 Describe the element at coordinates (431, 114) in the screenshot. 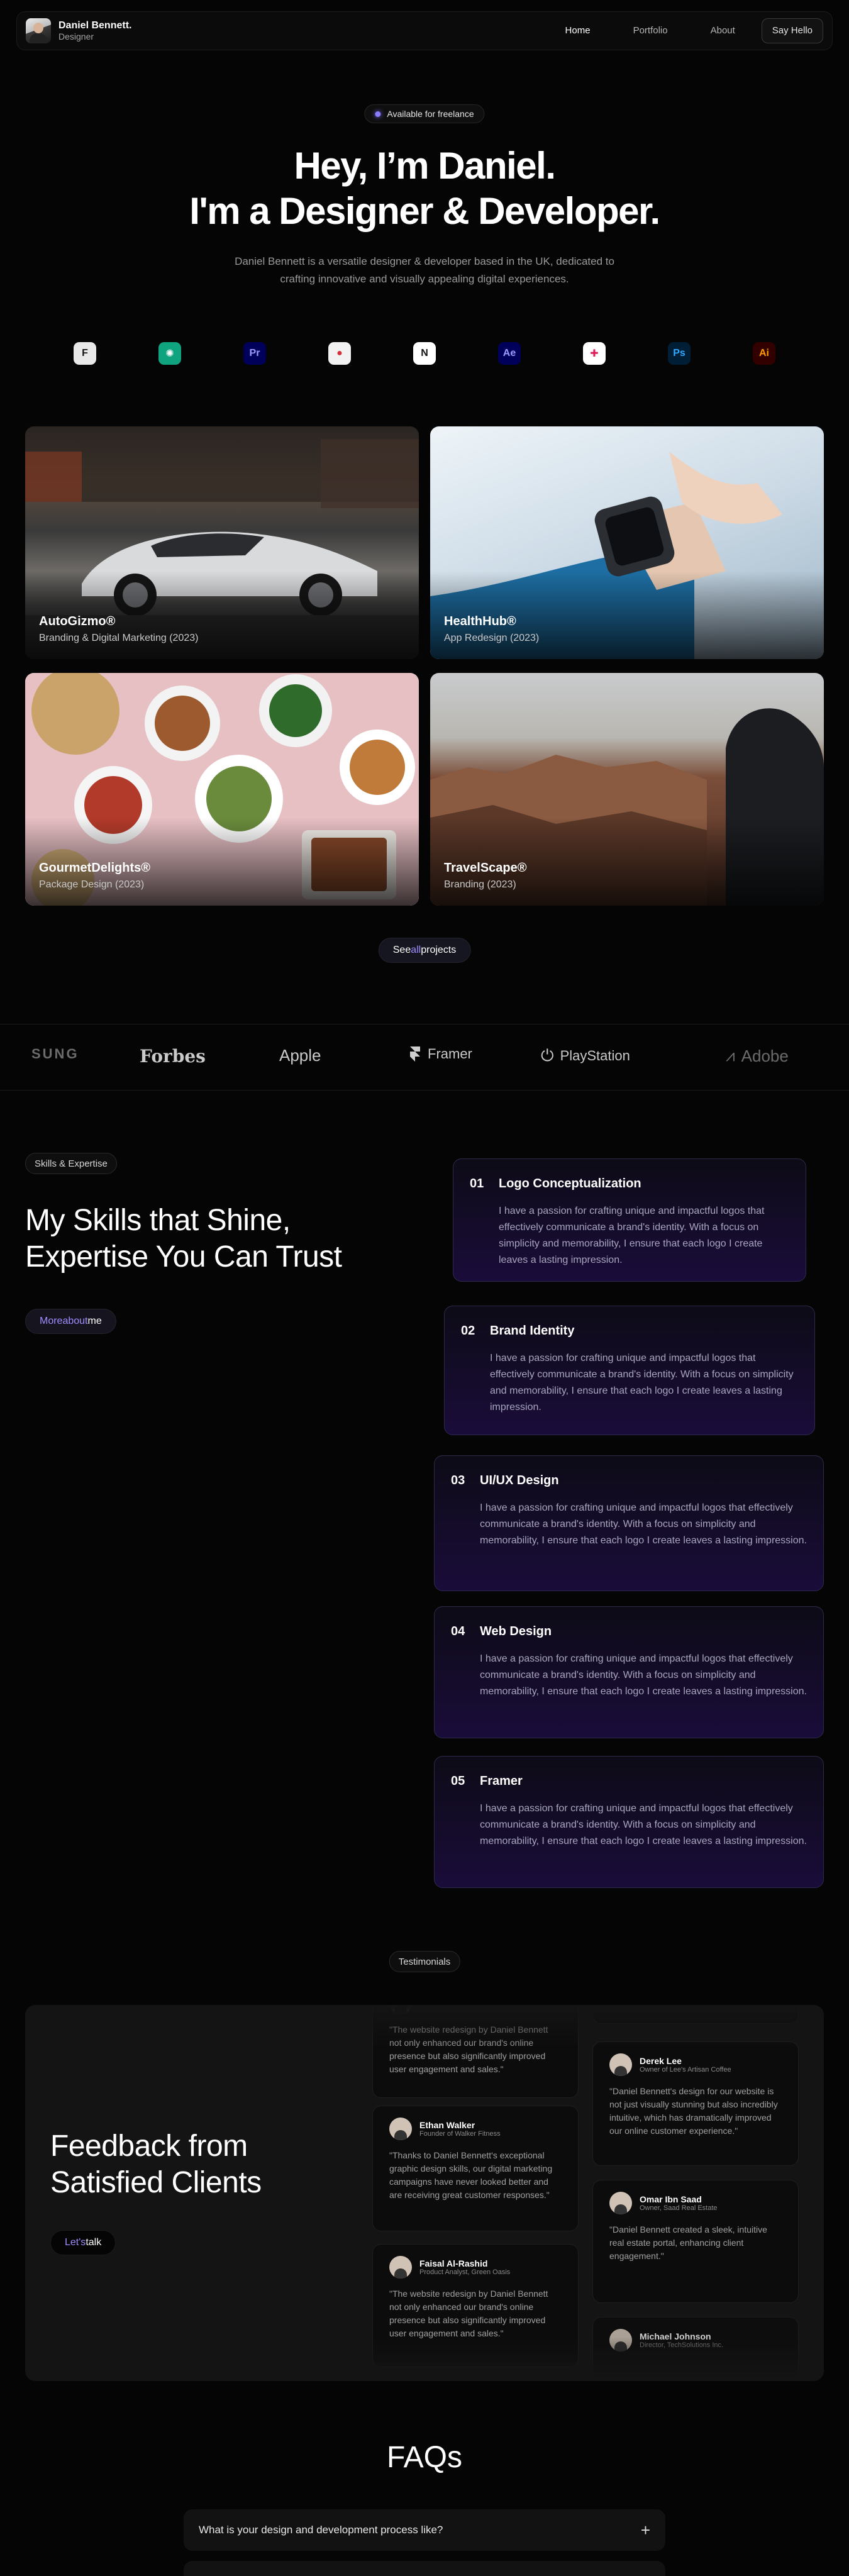

I see `availability-text: Available for freelance` at that location.